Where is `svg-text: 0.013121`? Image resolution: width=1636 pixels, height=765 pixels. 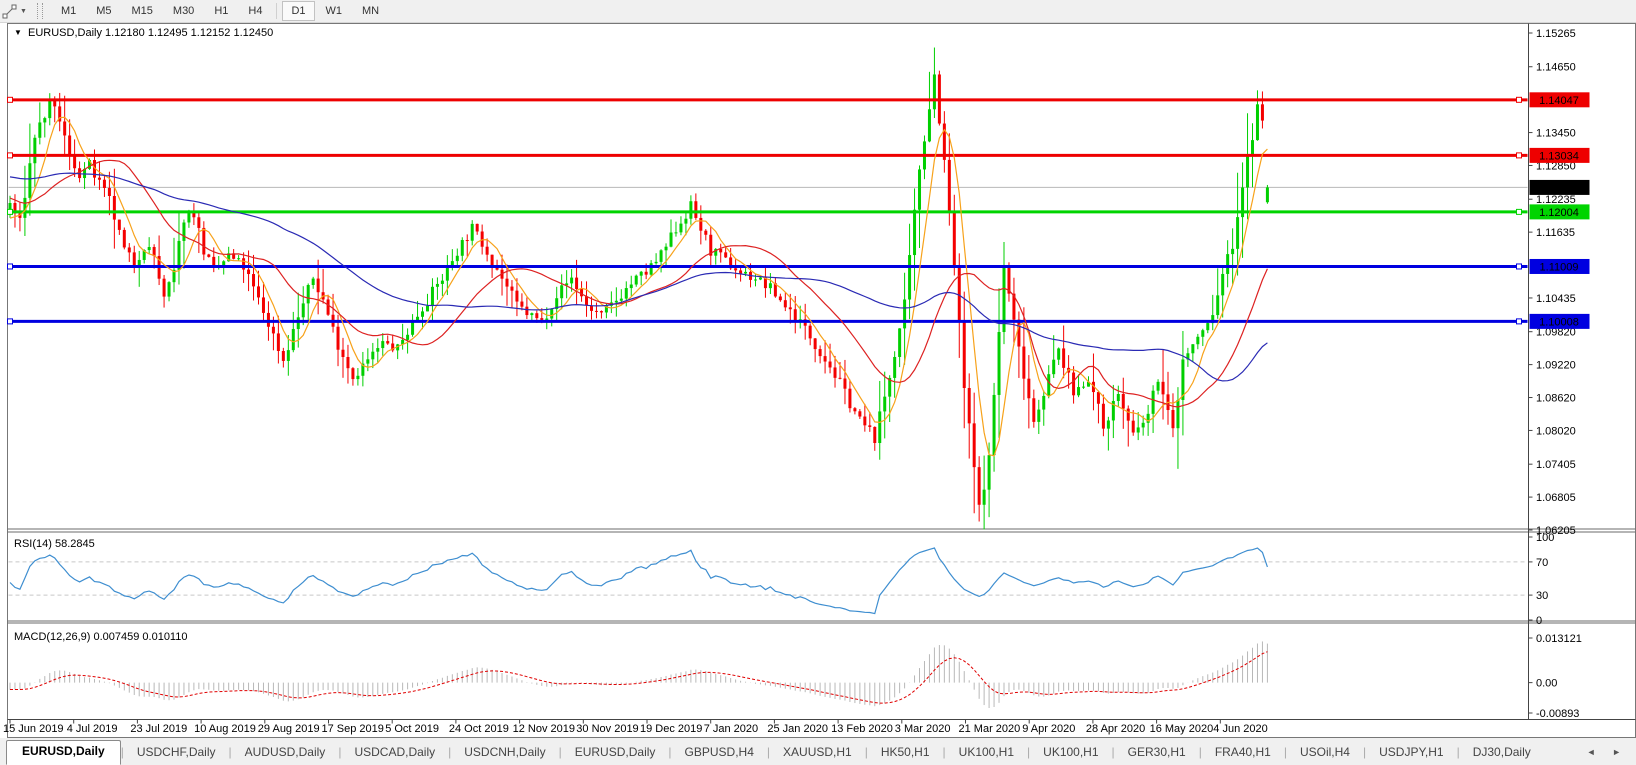
svg-text: 0.013121 is located at coordinates (1559, 639).